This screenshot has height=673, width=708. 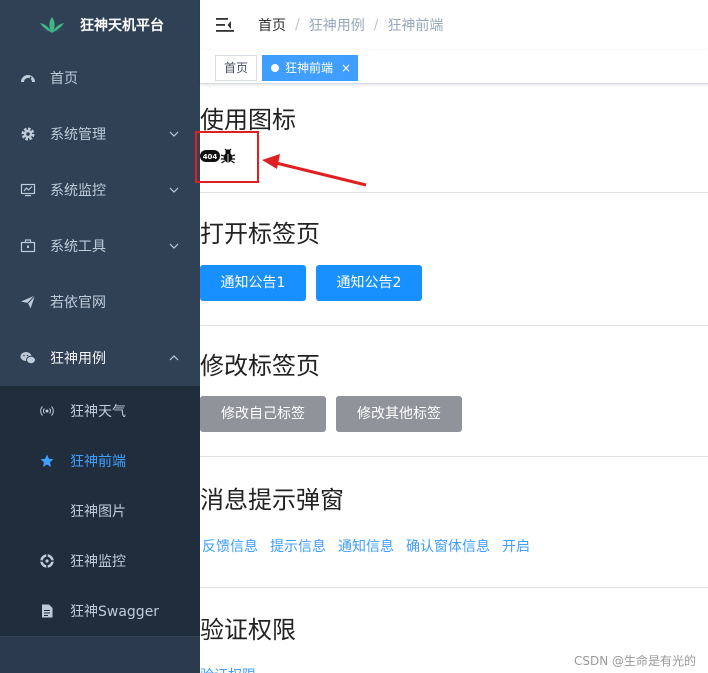 I want to click on star-icon, so click(x=47, y=461).